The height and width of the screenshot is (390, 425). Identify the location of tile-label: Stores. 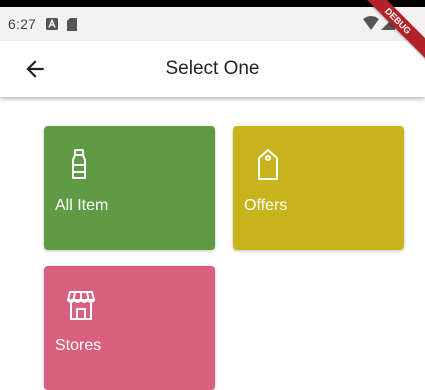
(78, 345).